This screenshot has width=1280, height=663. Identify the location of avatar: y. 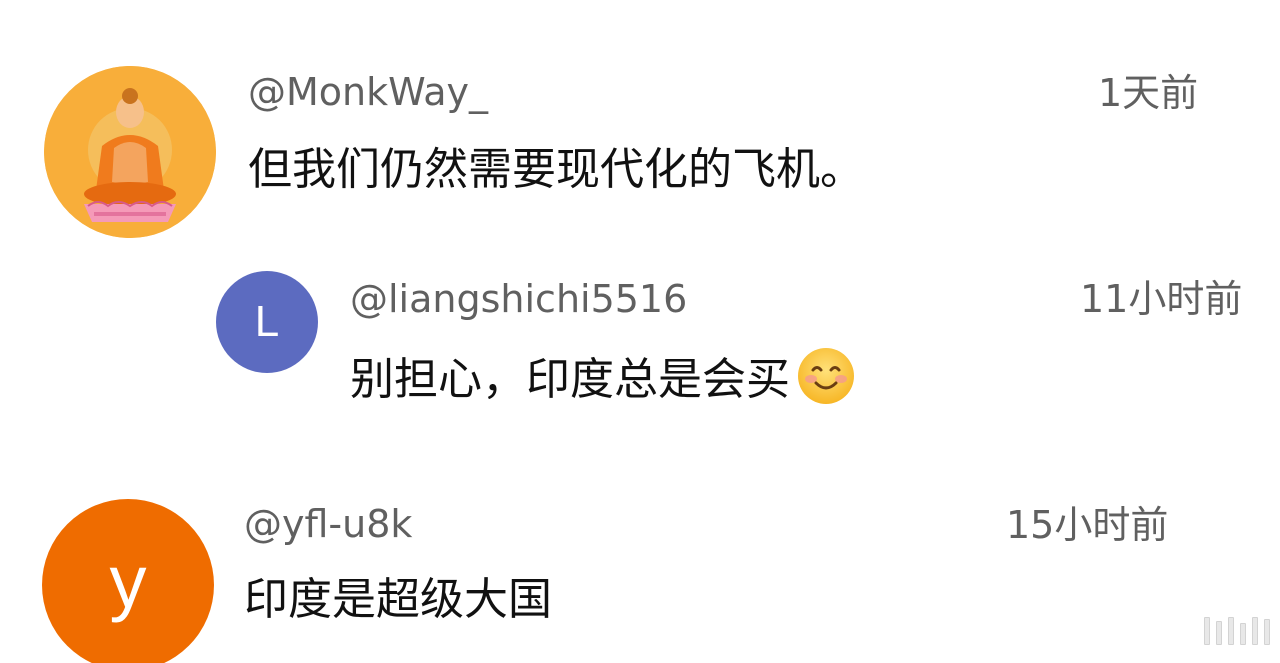
(128, 581).